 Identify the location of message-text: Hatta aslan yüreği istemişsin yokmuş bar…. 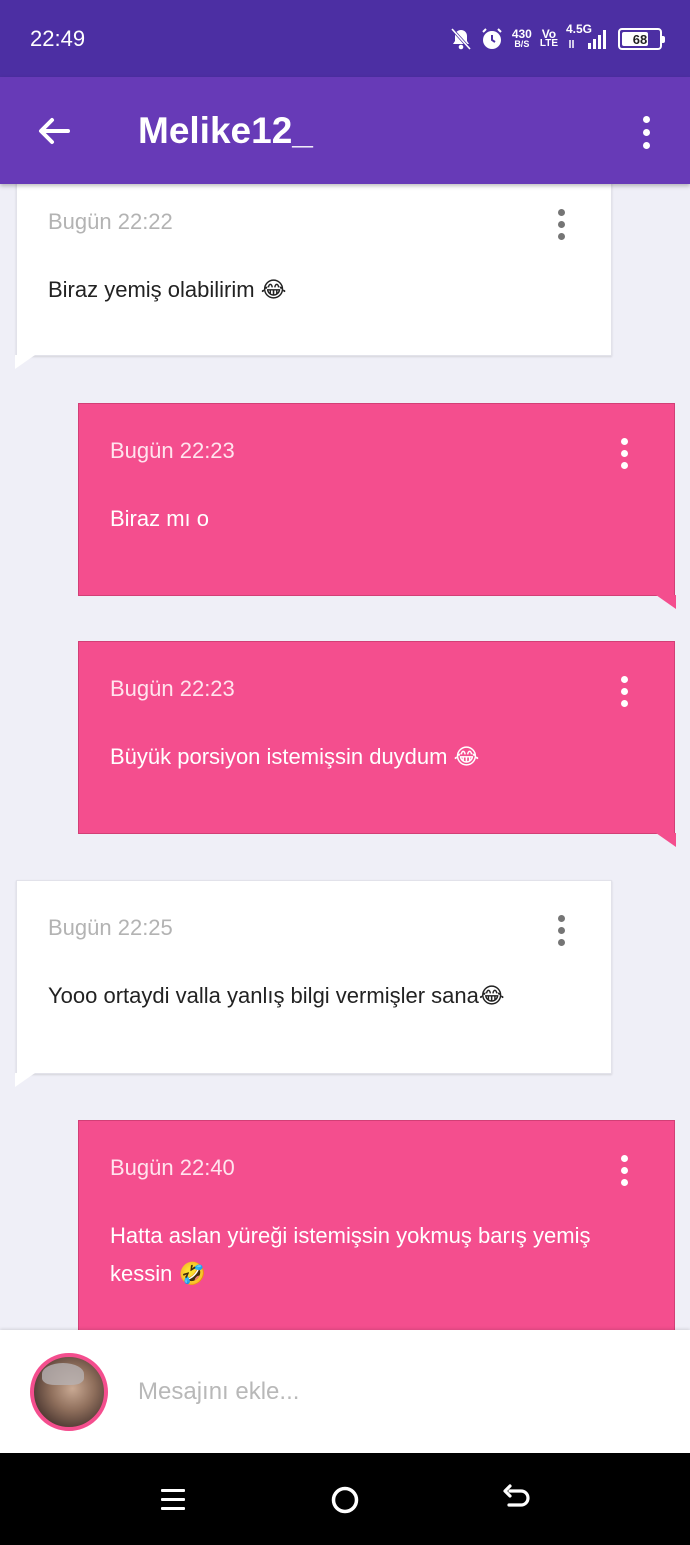
(350, 1254).